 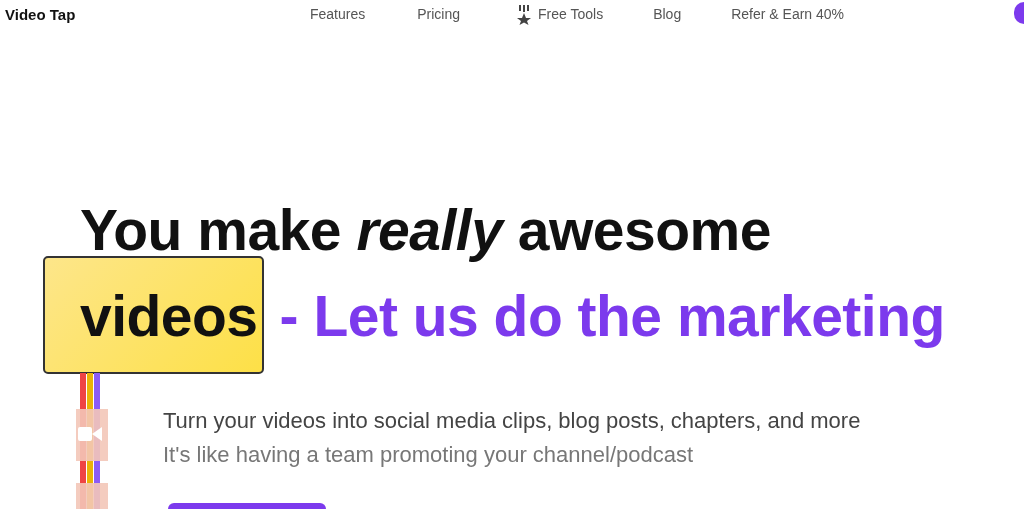 What do you see at coordinates (524, 14) in the screenshot?
I see `medal-icon` at bounding box center [524, 14].